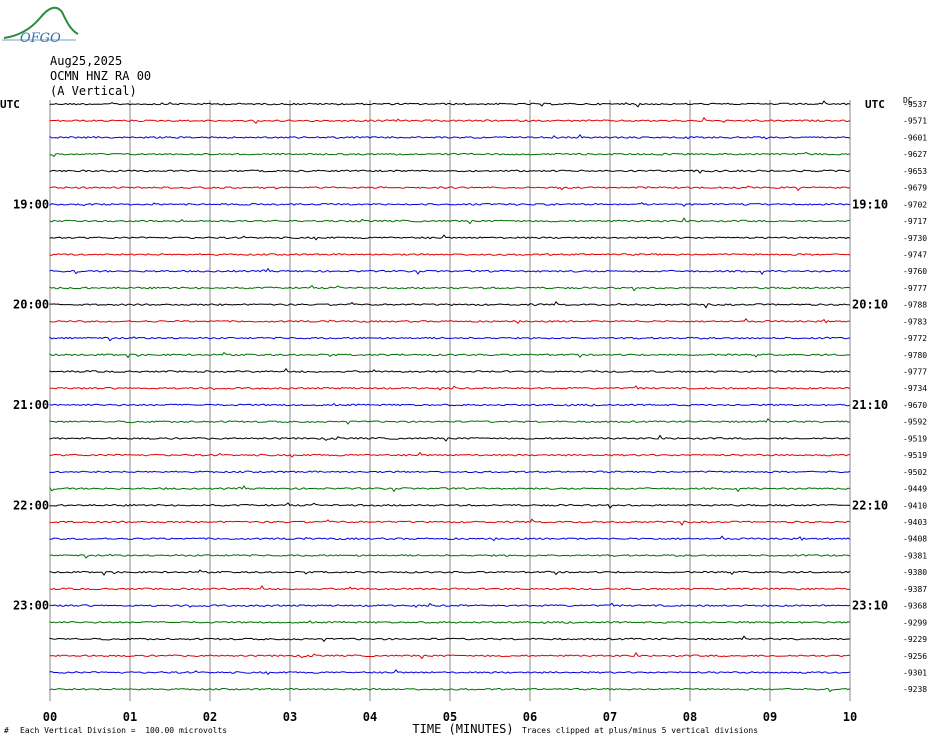 Image resolution: width=930 pixels, height=744 pixels. I want to click on dc-offset-label: -9410, so click(915, 505).